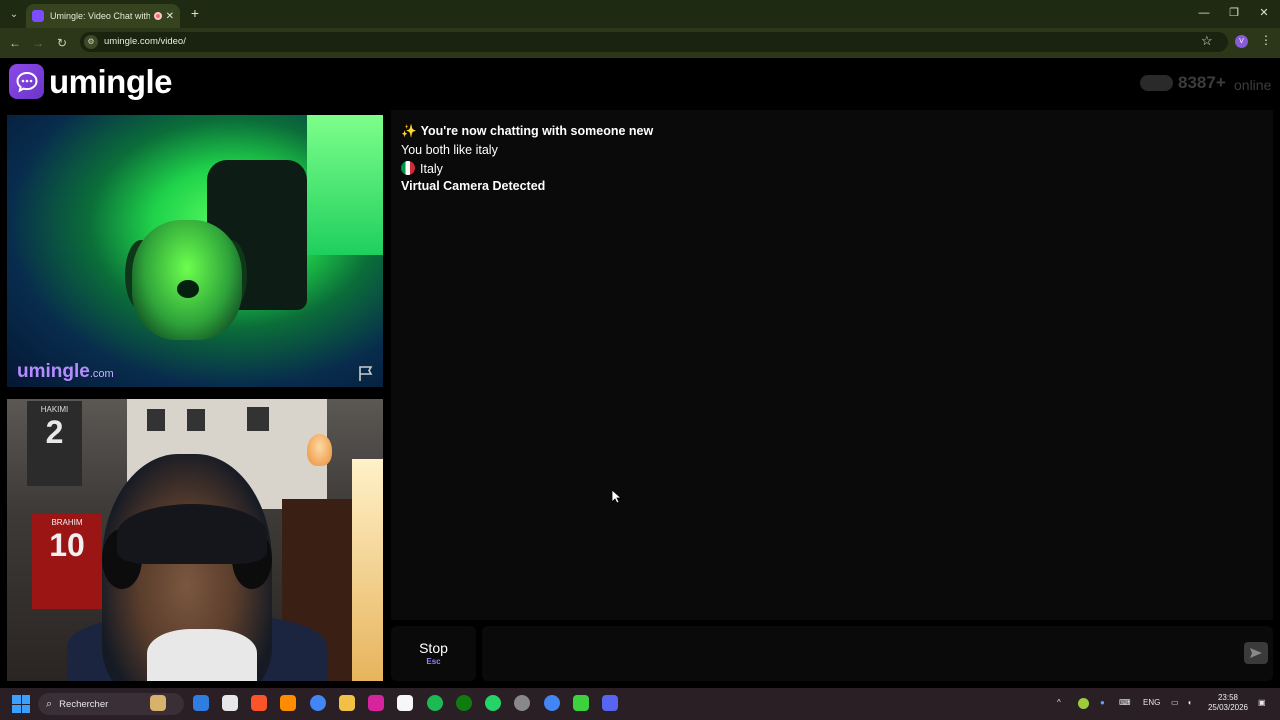 Image resolution: width=1280 pixels, height=720 pixels. What do you see at coordinates (84, 704) in the screenshot?
I see `taskbar-search-placeholder: Rechercher` at bounding box center [84, 704].